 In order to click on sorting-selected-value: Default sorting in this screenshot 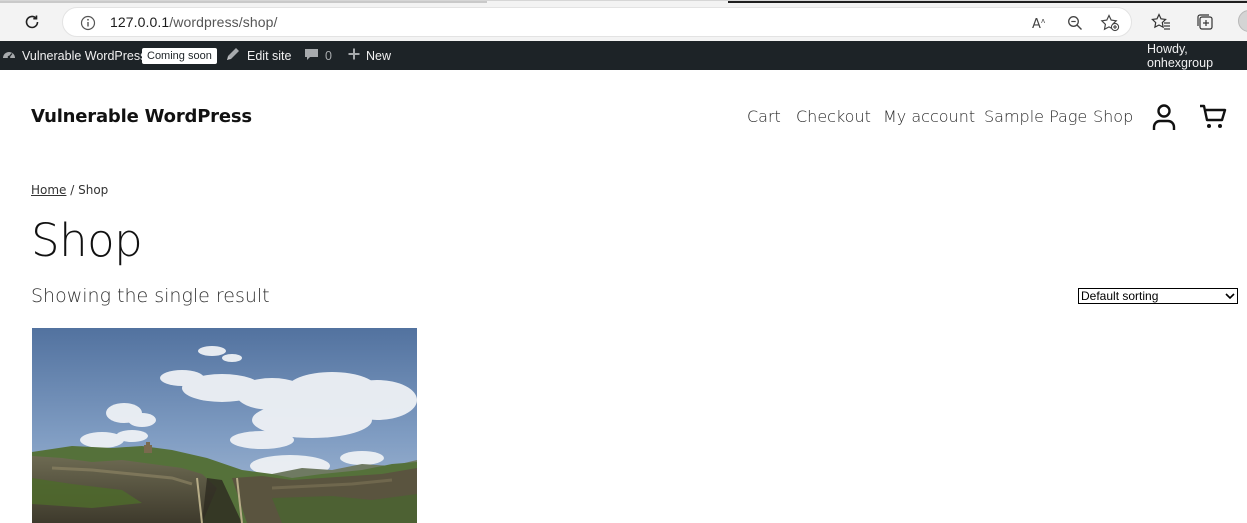, I will do `click(1120, 296)`.